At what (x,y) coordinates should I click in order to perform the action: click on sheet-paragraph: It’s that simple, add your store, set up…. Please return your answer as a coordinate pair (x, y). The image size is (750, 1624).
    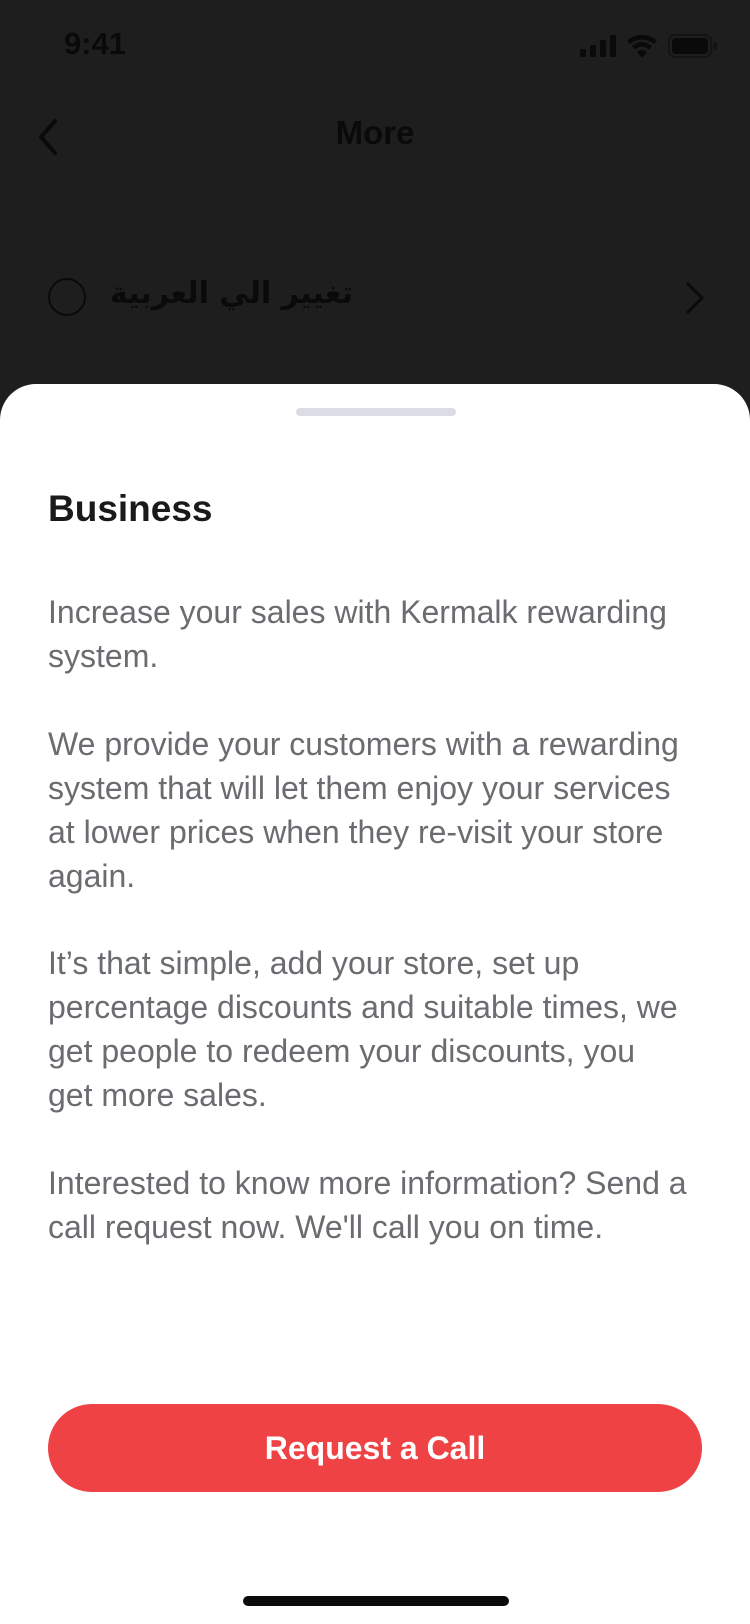
    Looking at the image, I should click on (363, 1029).